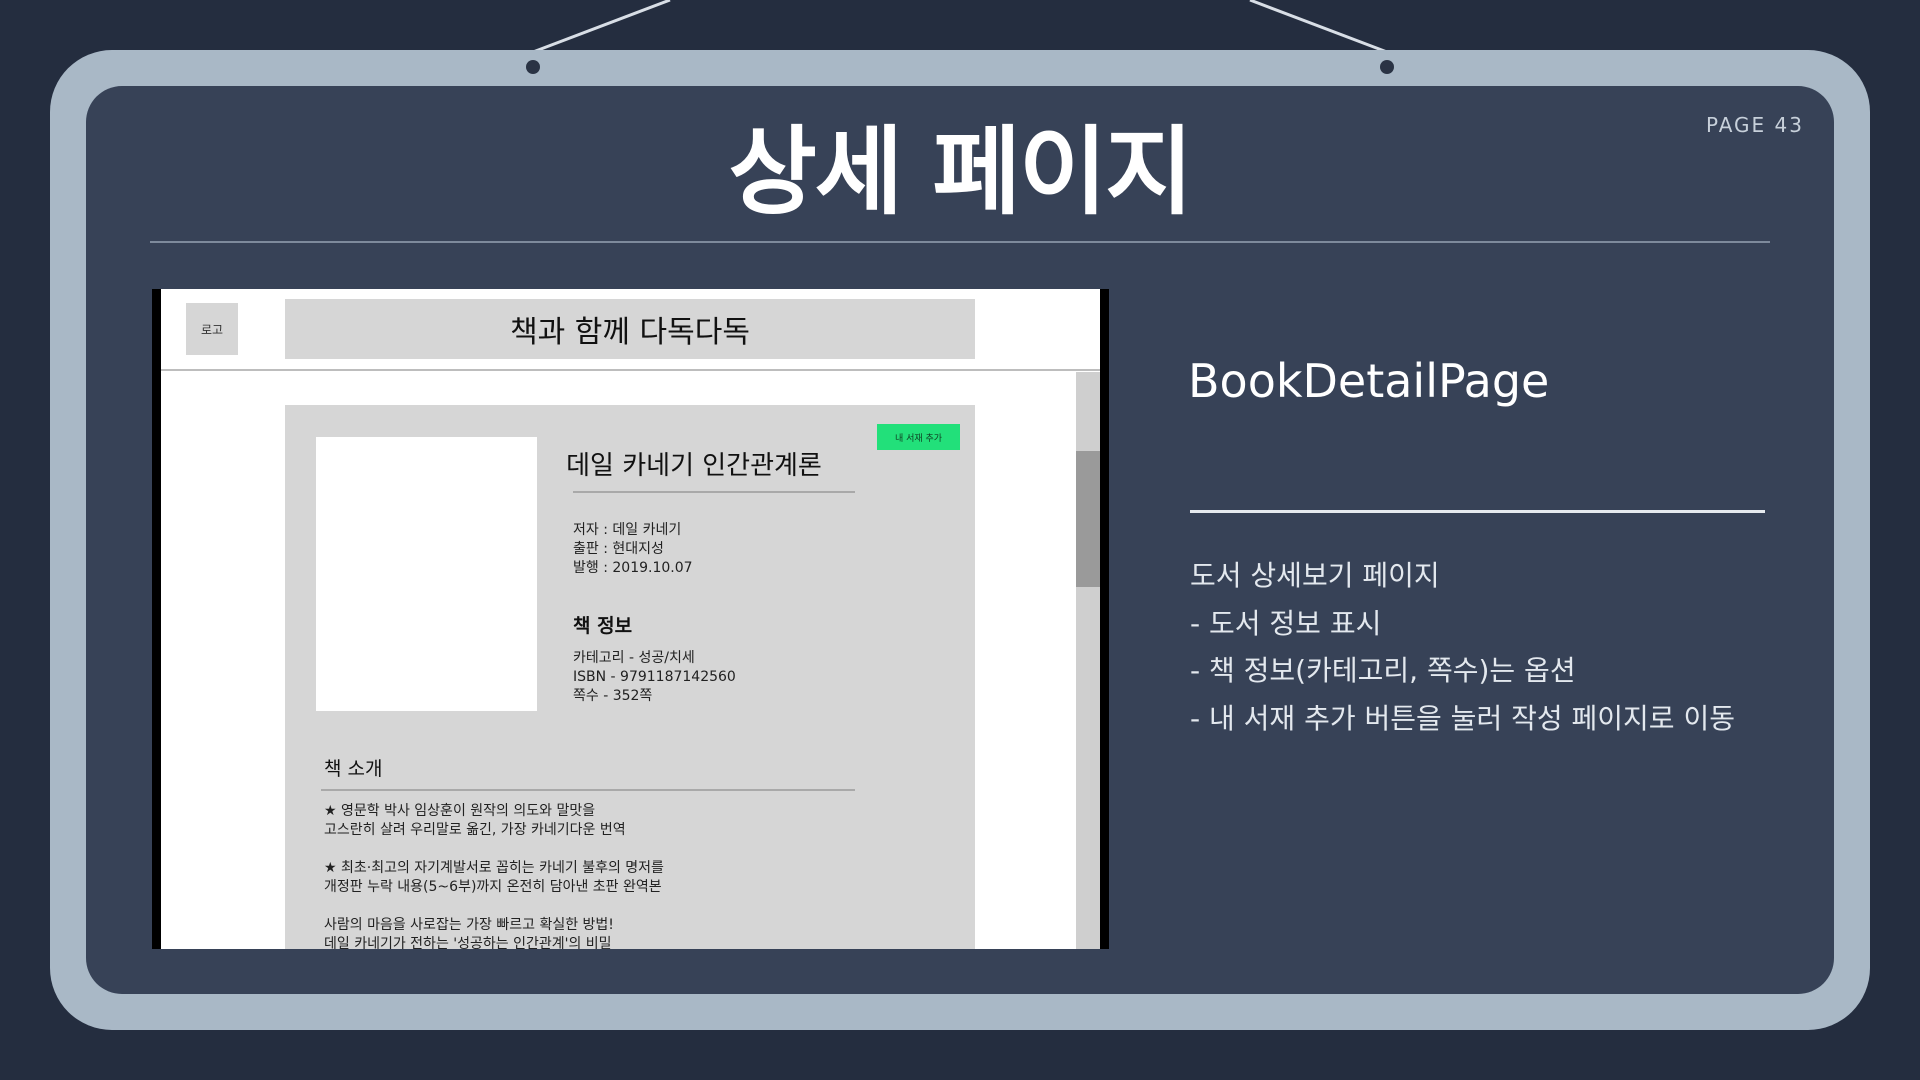  What do you see at coordinates (494, 868) in the screenshot?
I see `intro-line: ★ 최초·최고의 자기계발서로 꼽히는 카네기 불후의 명저를` at bounding box center [494, 868].